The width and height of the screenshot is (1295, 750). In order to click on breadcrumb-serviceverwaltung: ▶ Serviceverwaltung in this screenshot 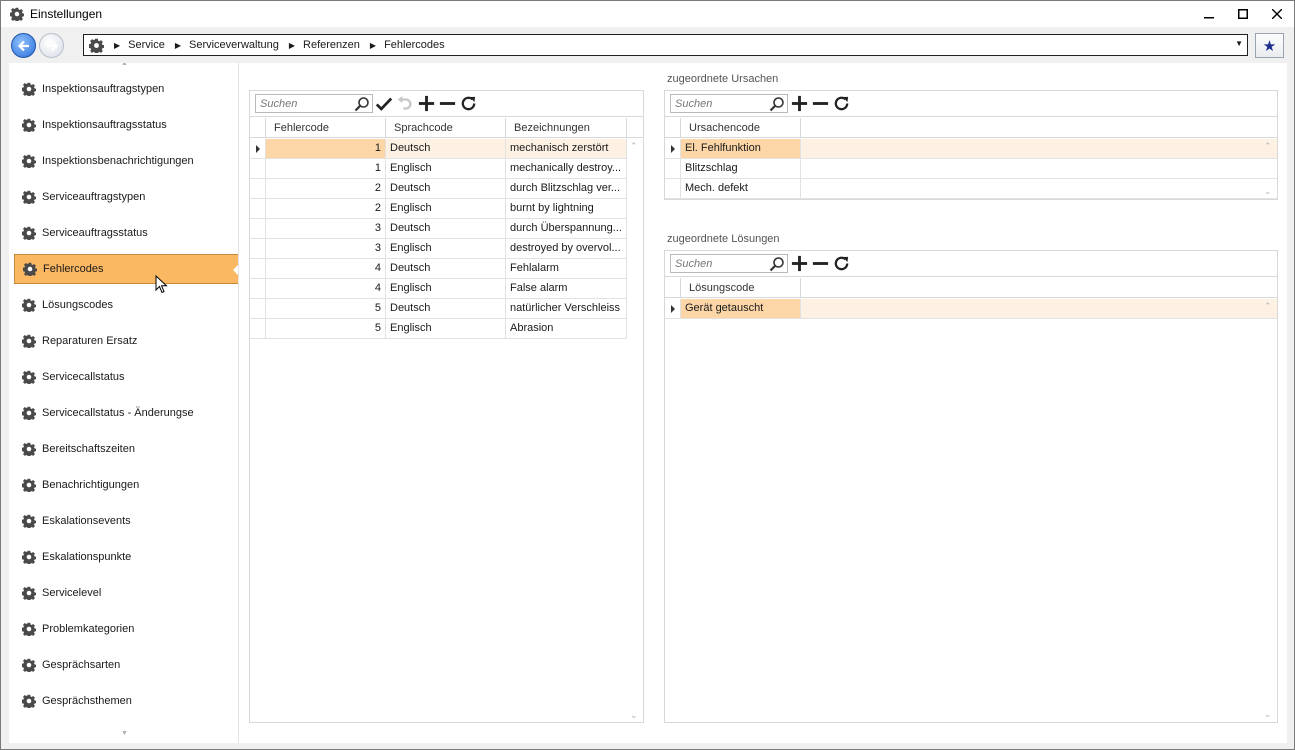, I will do `click(222, 45)`.